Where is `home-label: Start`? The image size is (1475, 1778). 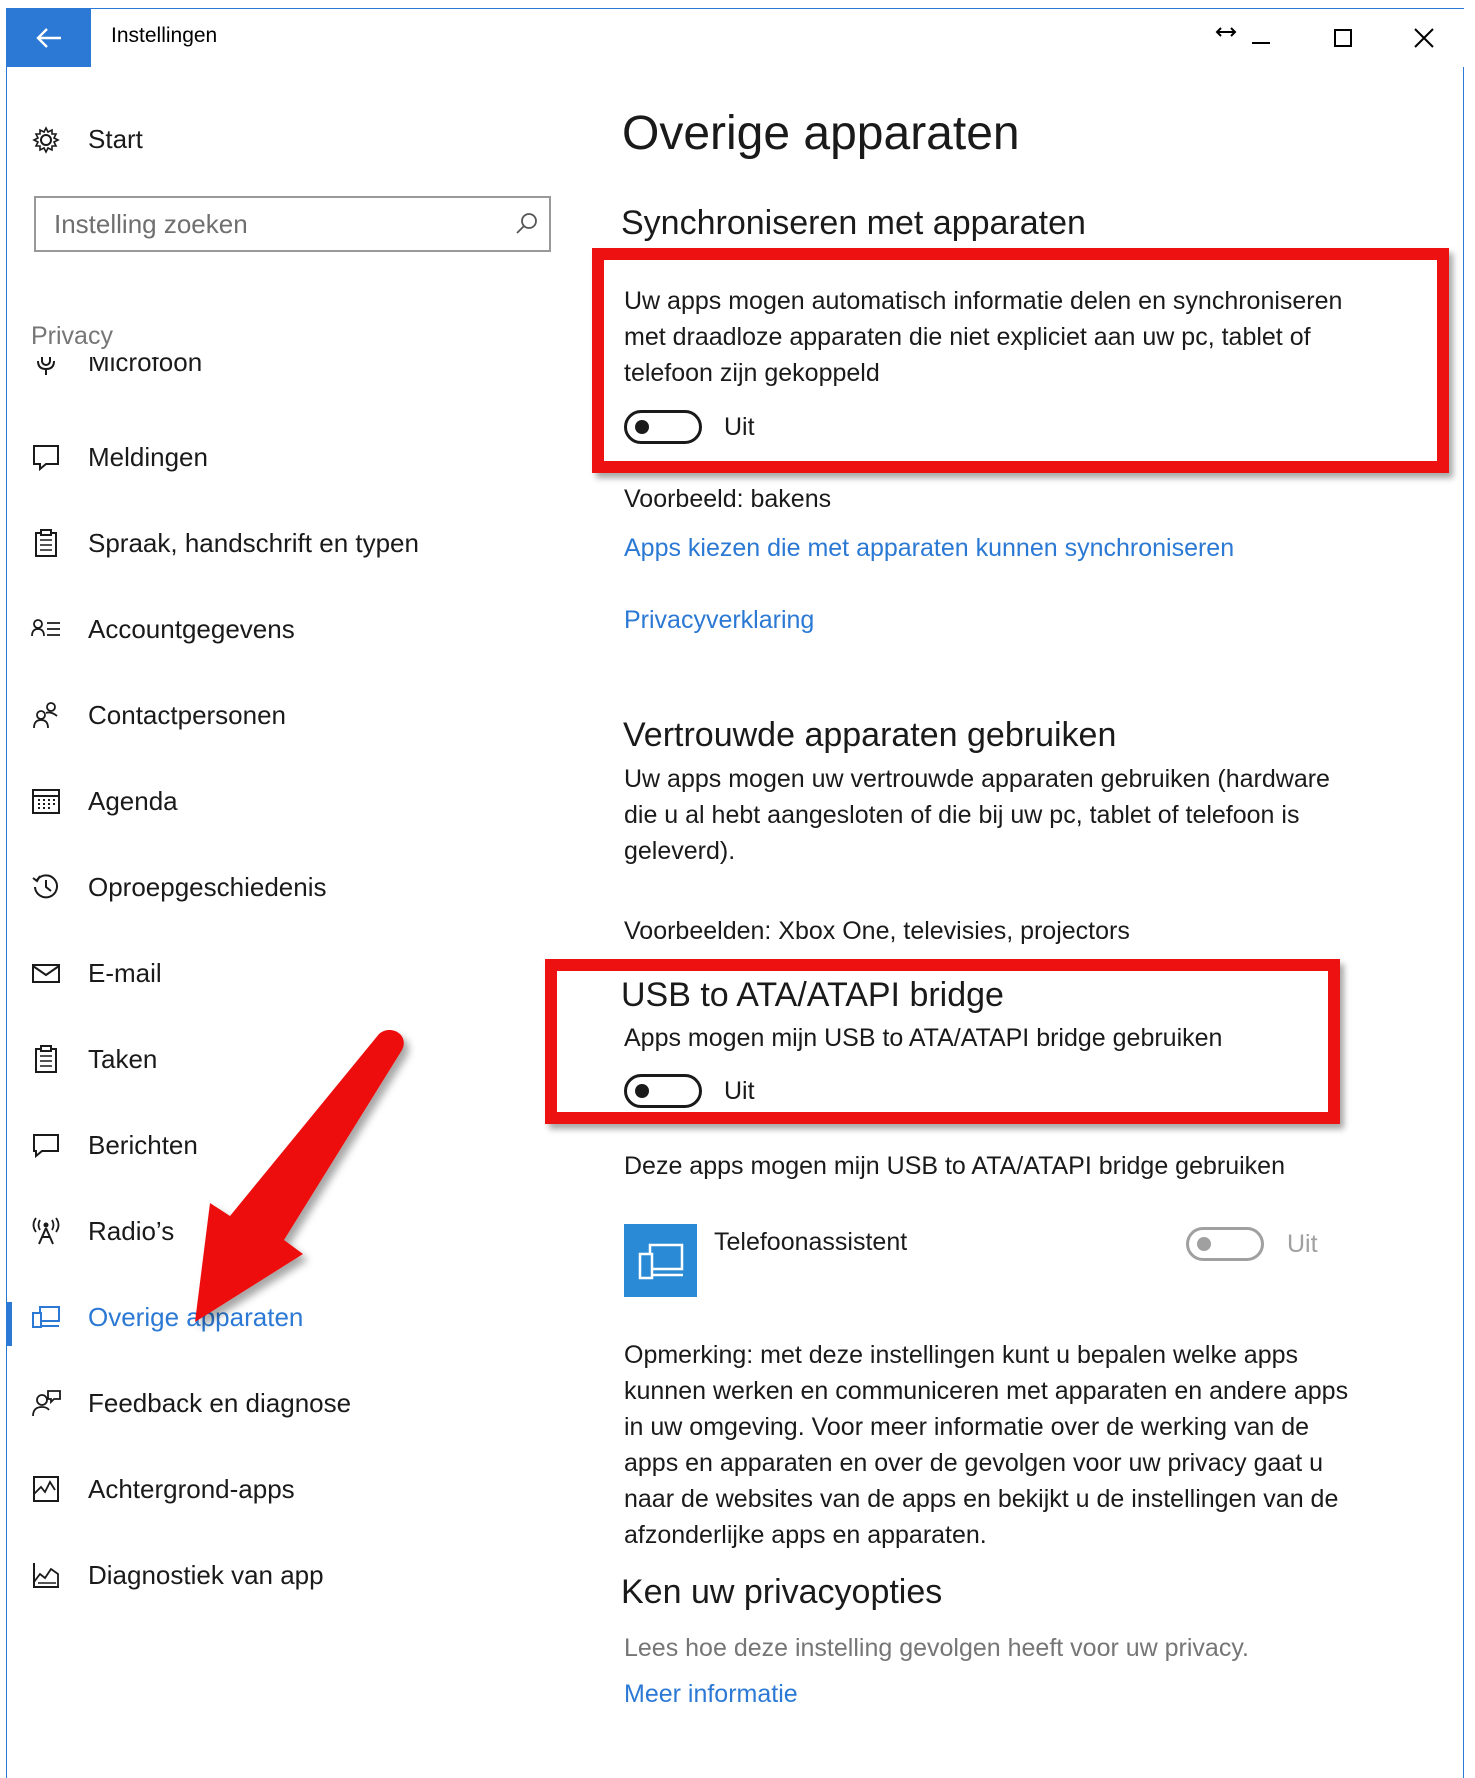 home-label: Start is located at coordinates (115, 139).